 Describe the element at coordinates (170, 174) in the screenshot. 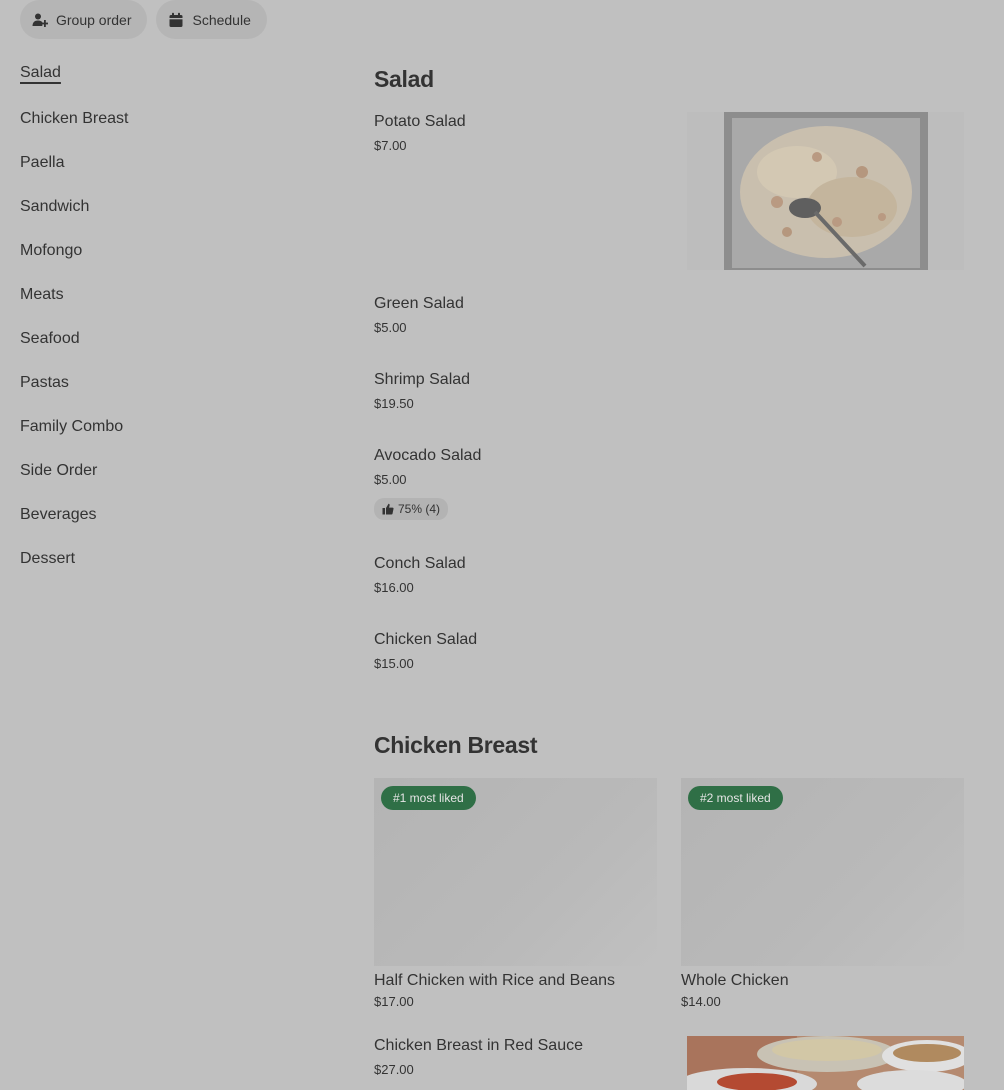

I see `sidebar-item-paella: Paella` at that location.